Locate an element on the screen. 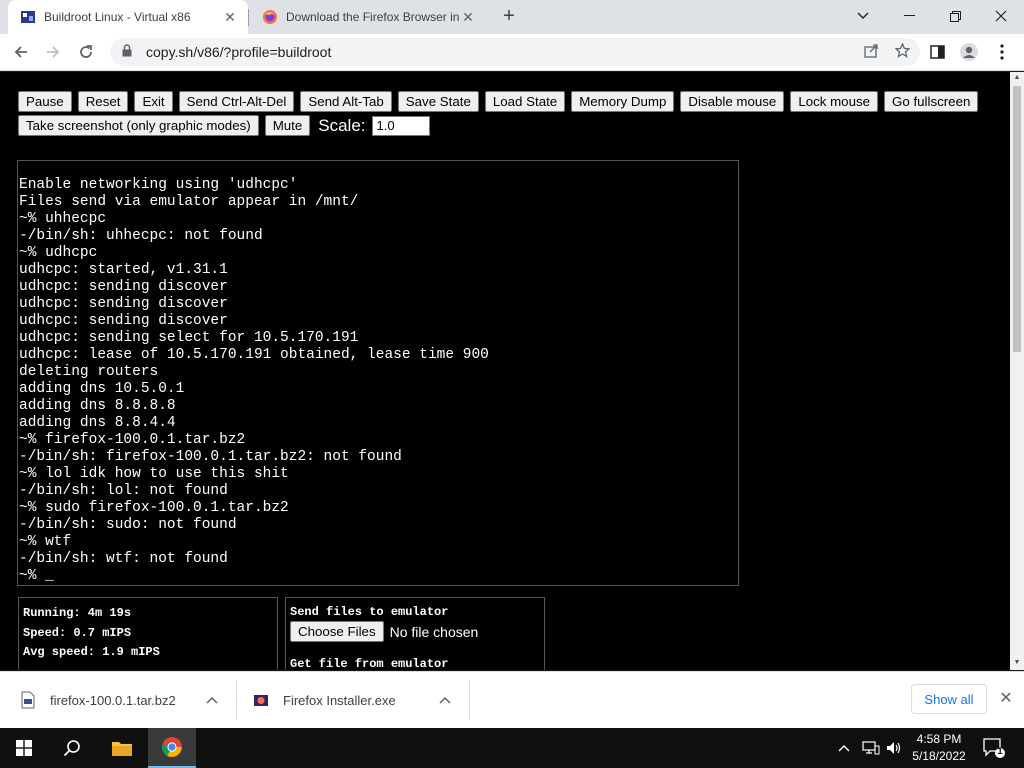 Image resolution: width=1024 pixels, height=768 pixels. v86-icon is located at coordinates (28, 17).